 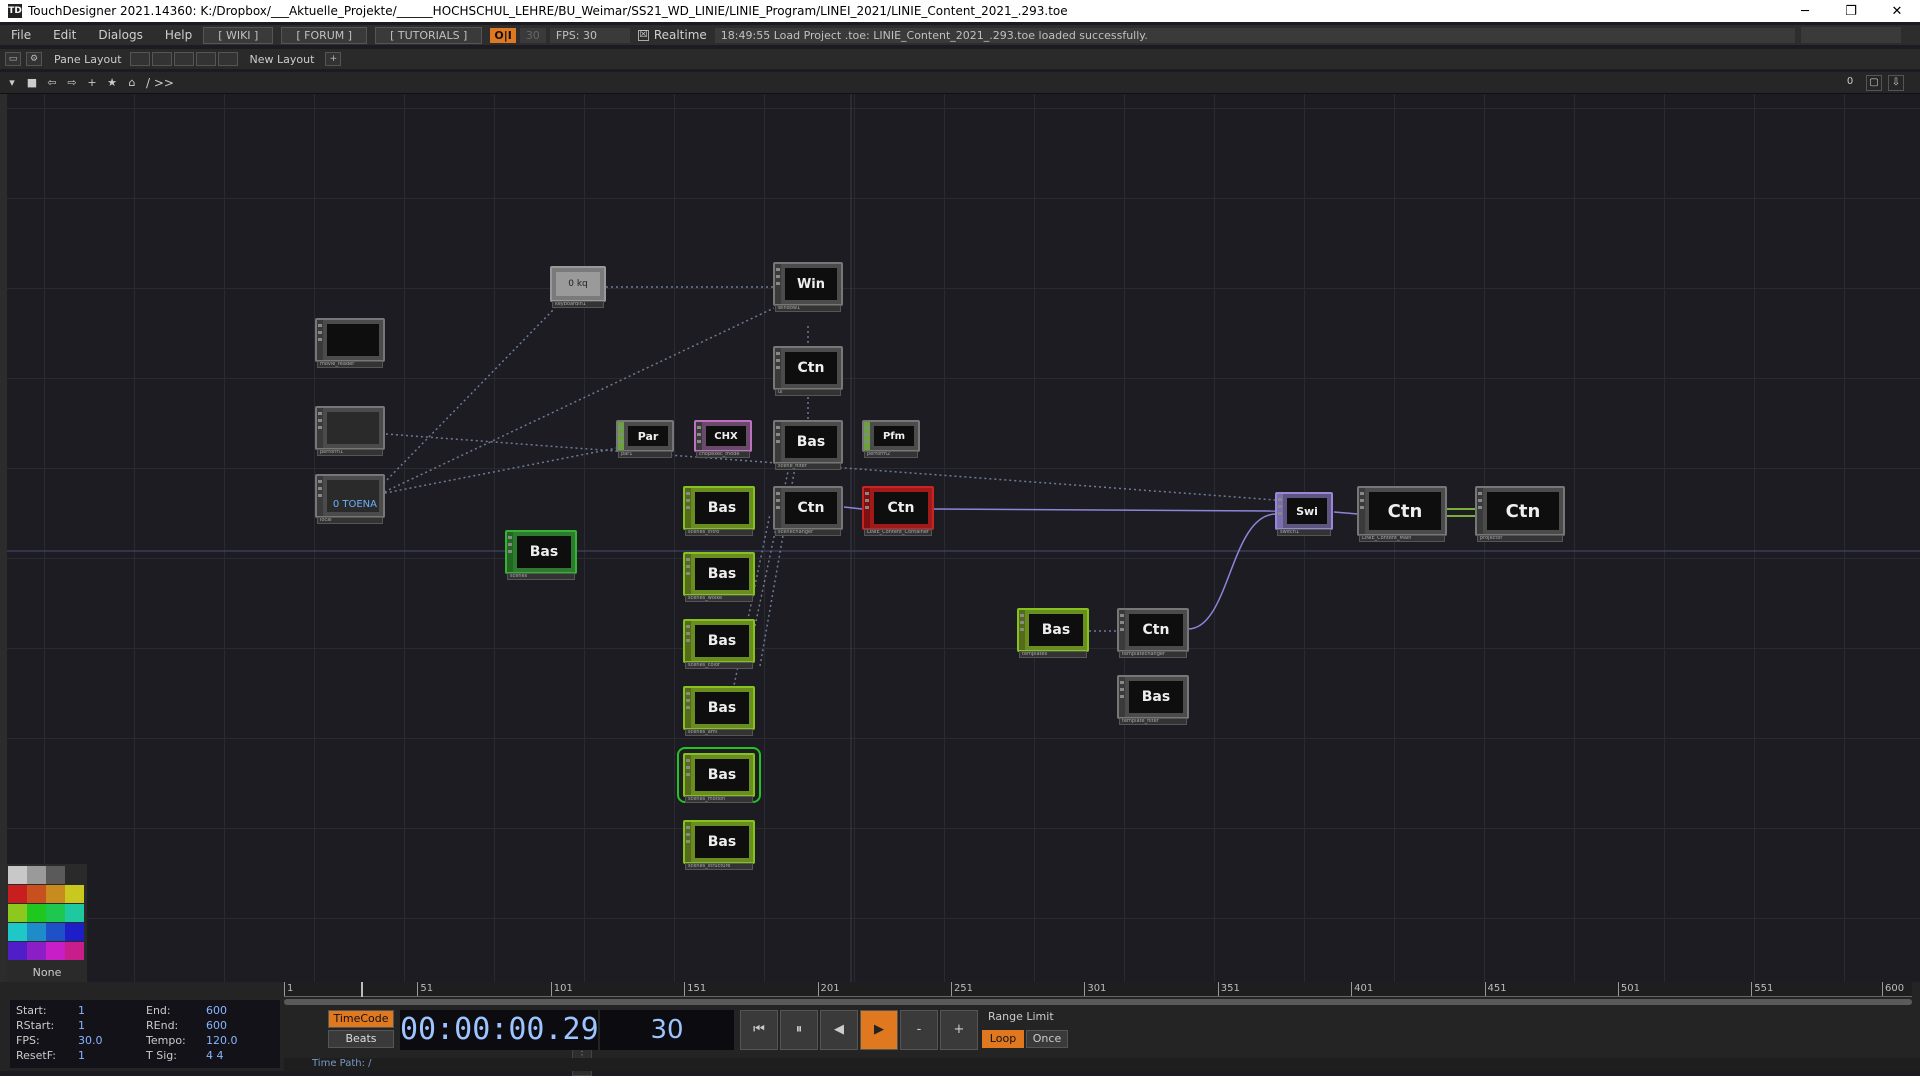 What do you see at coordinates (759, 1030) in the screenshot?
I see `rewind-button: ⏮` at bounding box center [759, 1030].